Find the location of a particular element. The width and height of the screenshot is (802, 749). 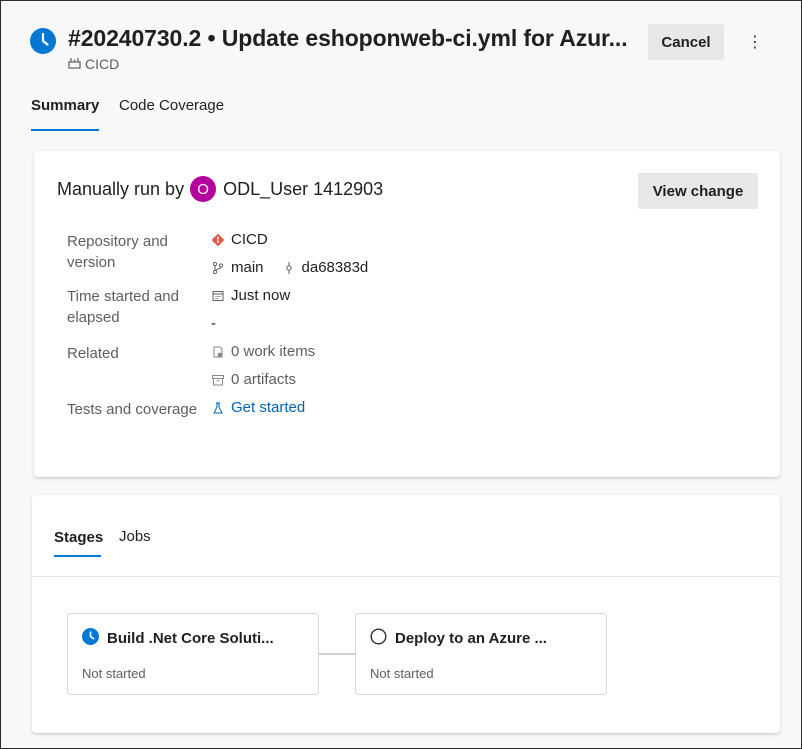

tab-summary: Summary is located at coordinates (65, 105).